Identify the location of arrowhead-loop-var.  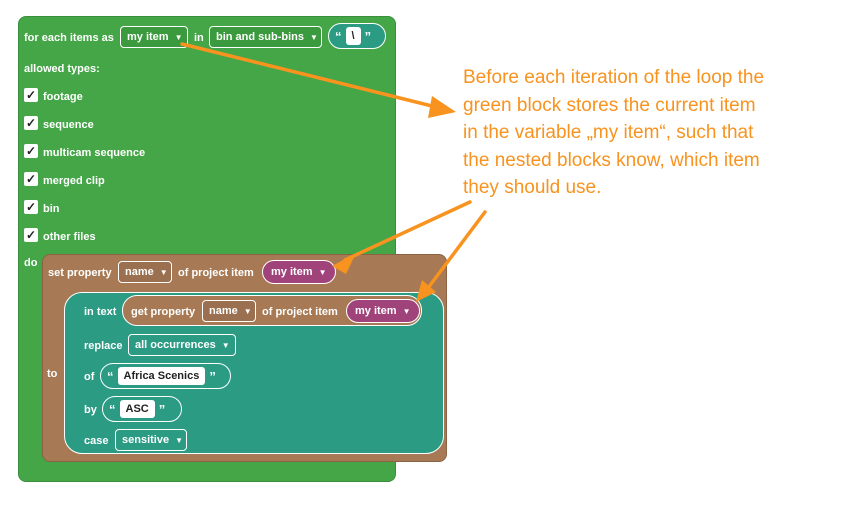
(442, 107).